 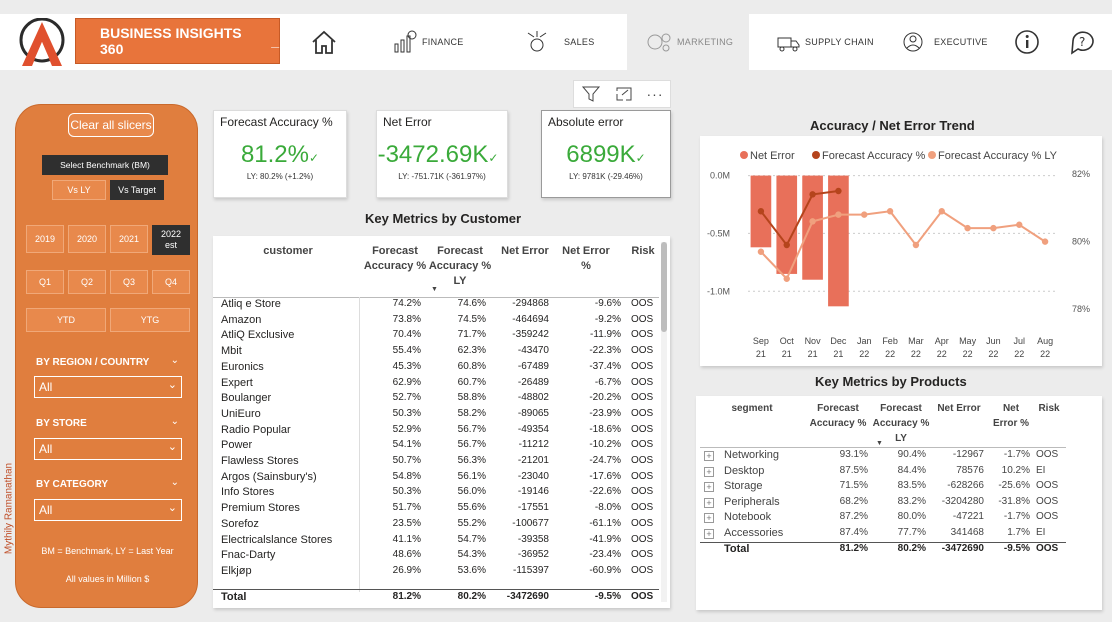 I want to click on table-row: Info Stores 50.3% 56.0% -19146 -22.6% OOS, so click(x=436, y=494).